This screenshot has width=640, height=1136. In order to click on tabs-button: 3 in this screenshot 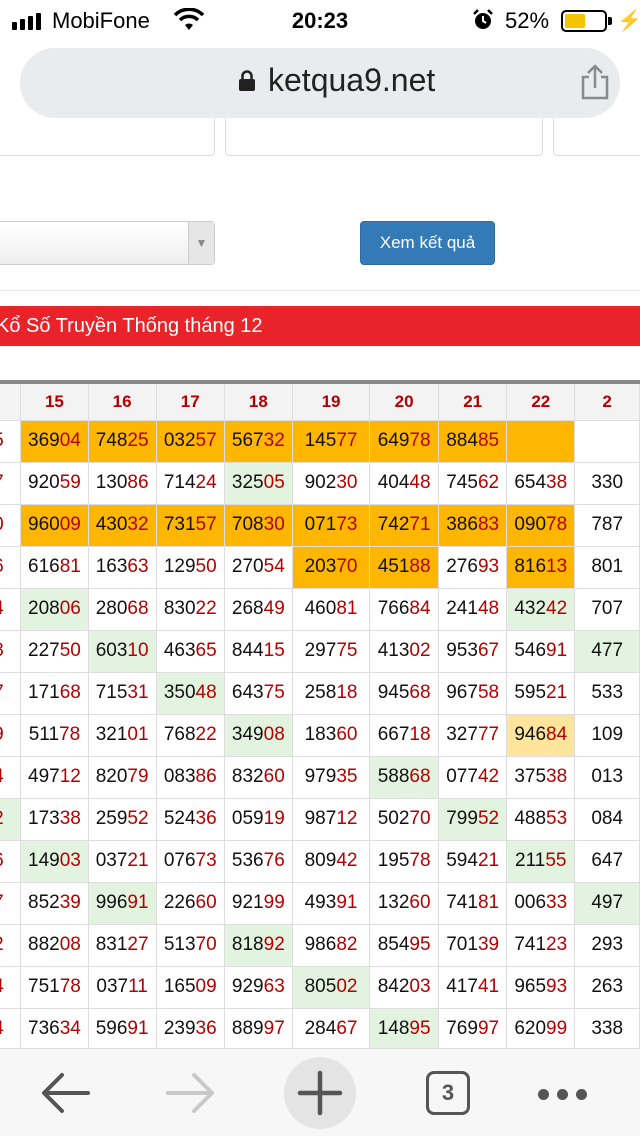, I will do `click(448, 1093)`.